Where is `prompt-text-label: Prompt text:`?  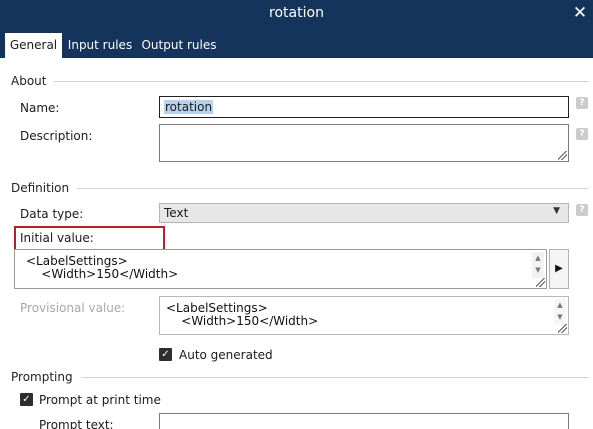
prompt-text-label: Prompt text: is located at coordinates (76, 423).